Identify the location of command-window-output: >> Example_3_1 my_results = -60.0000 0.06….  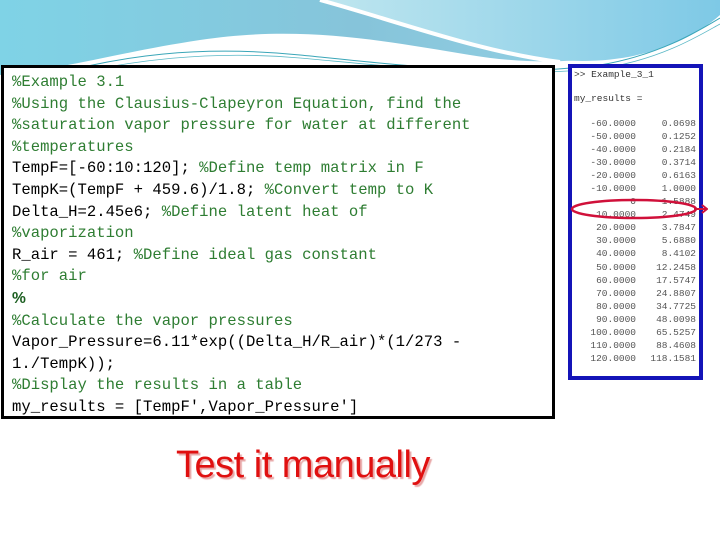
(635, 222).